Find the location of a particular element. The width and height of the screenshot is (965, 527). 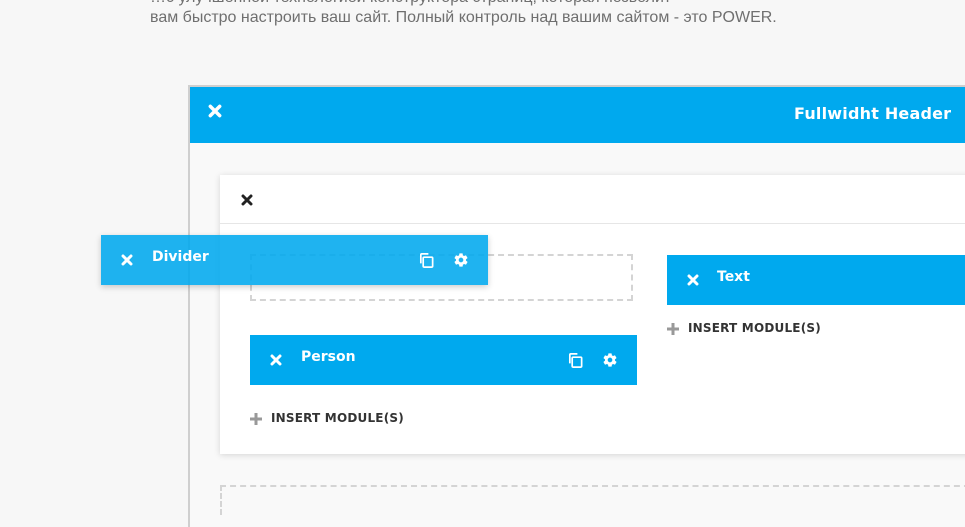

module-text: Text is located at coordinates (816, 280).